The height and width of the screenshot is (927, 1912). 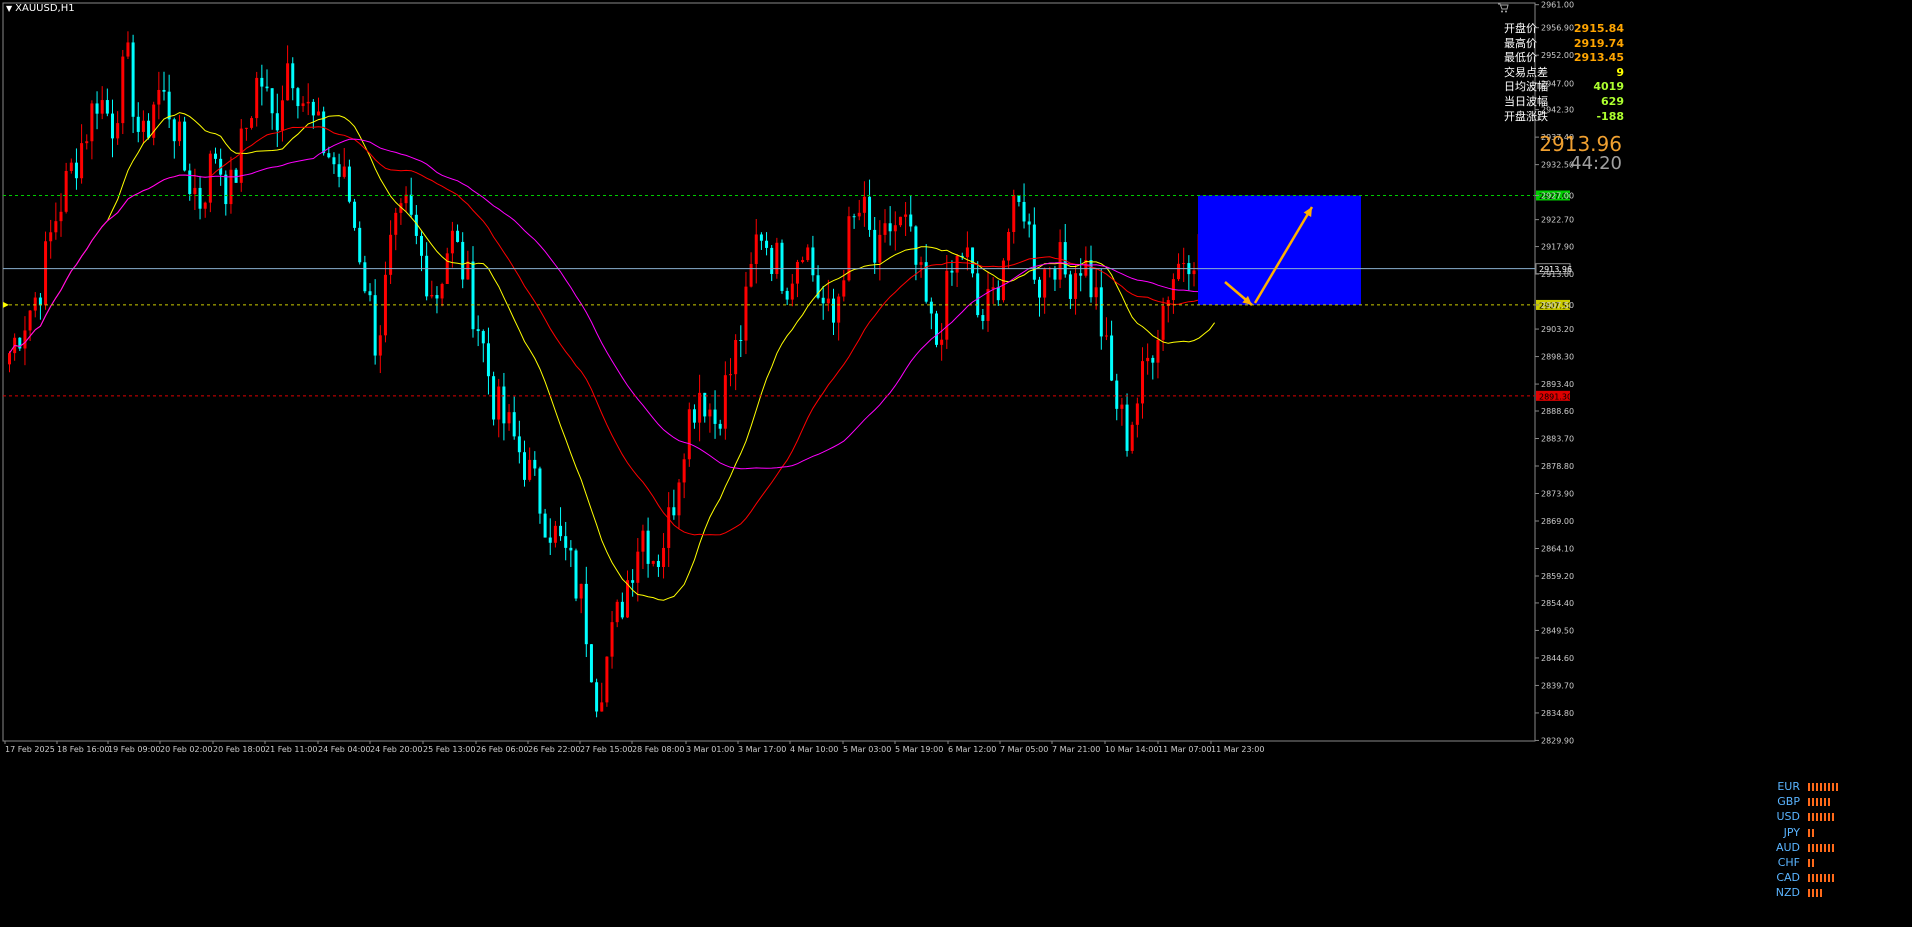 I want to click on info-label: 最高价, so click(x=1520, y=43).